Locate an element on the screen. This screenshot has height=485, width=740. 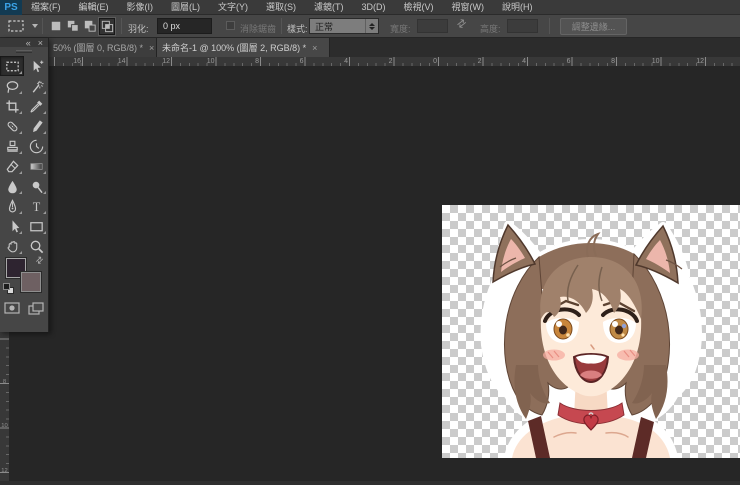
default-colors-icon is located at coordinates (9, 289).